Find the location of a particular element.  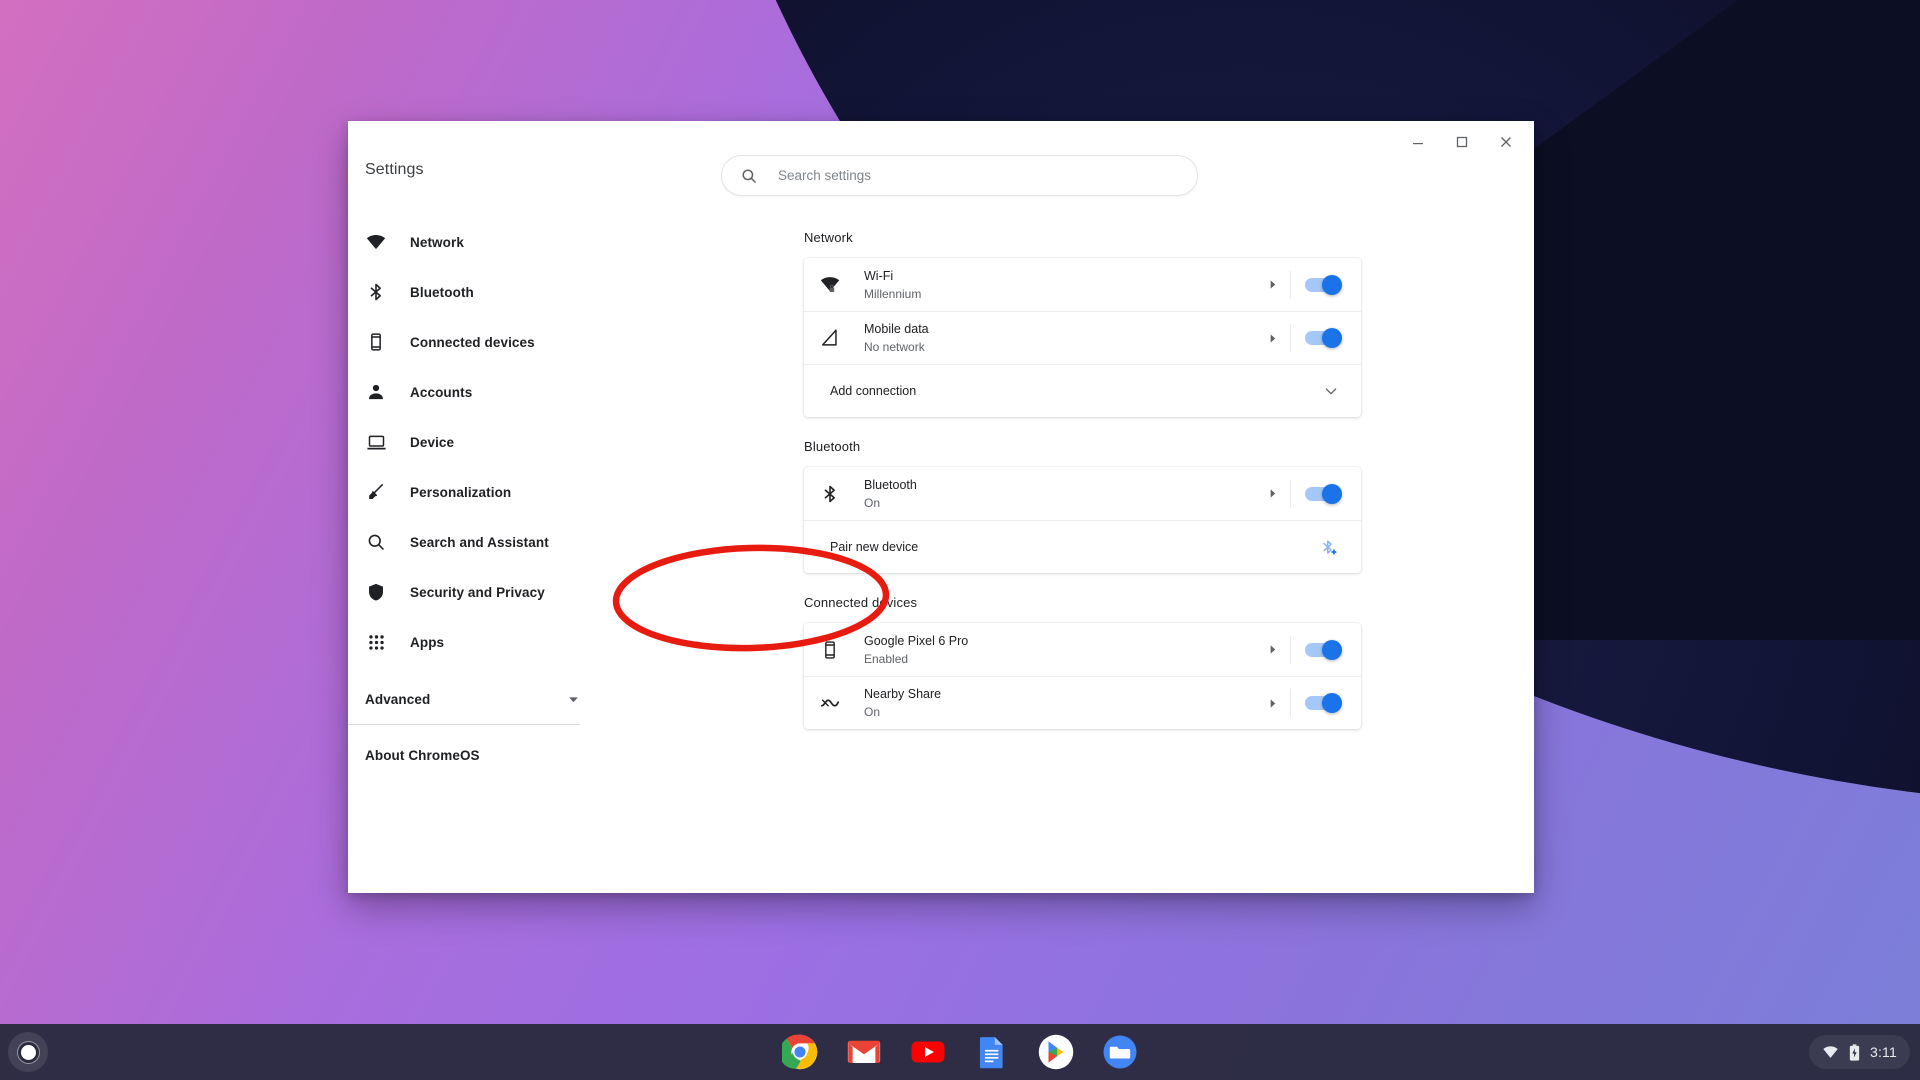

maximize-icon is located at coordinates (1462, 142).